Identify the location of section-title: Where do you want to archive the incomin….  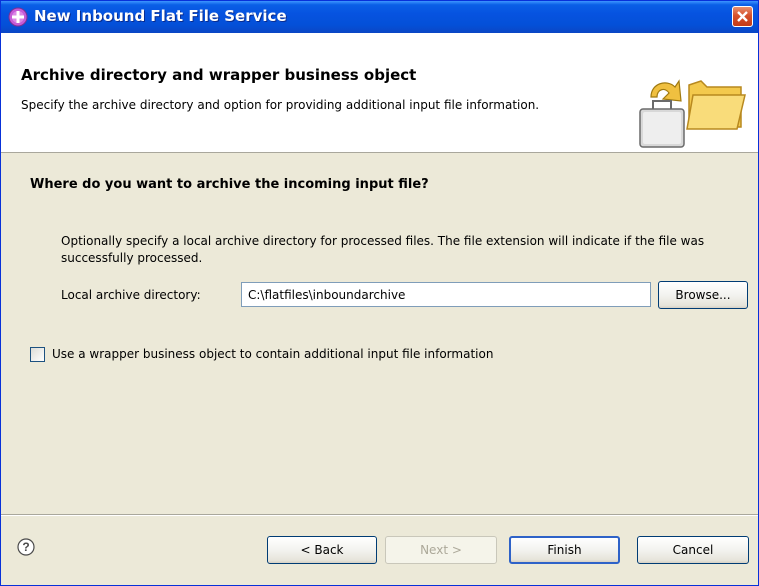
(229, 184).